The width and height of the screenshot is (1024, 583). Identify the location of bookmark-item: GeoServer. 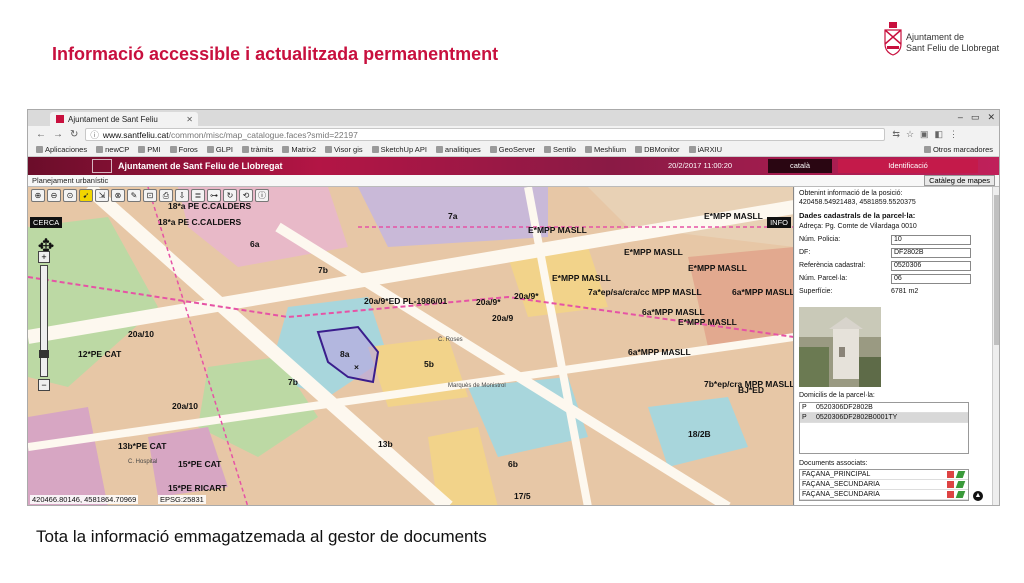
(512, 149).